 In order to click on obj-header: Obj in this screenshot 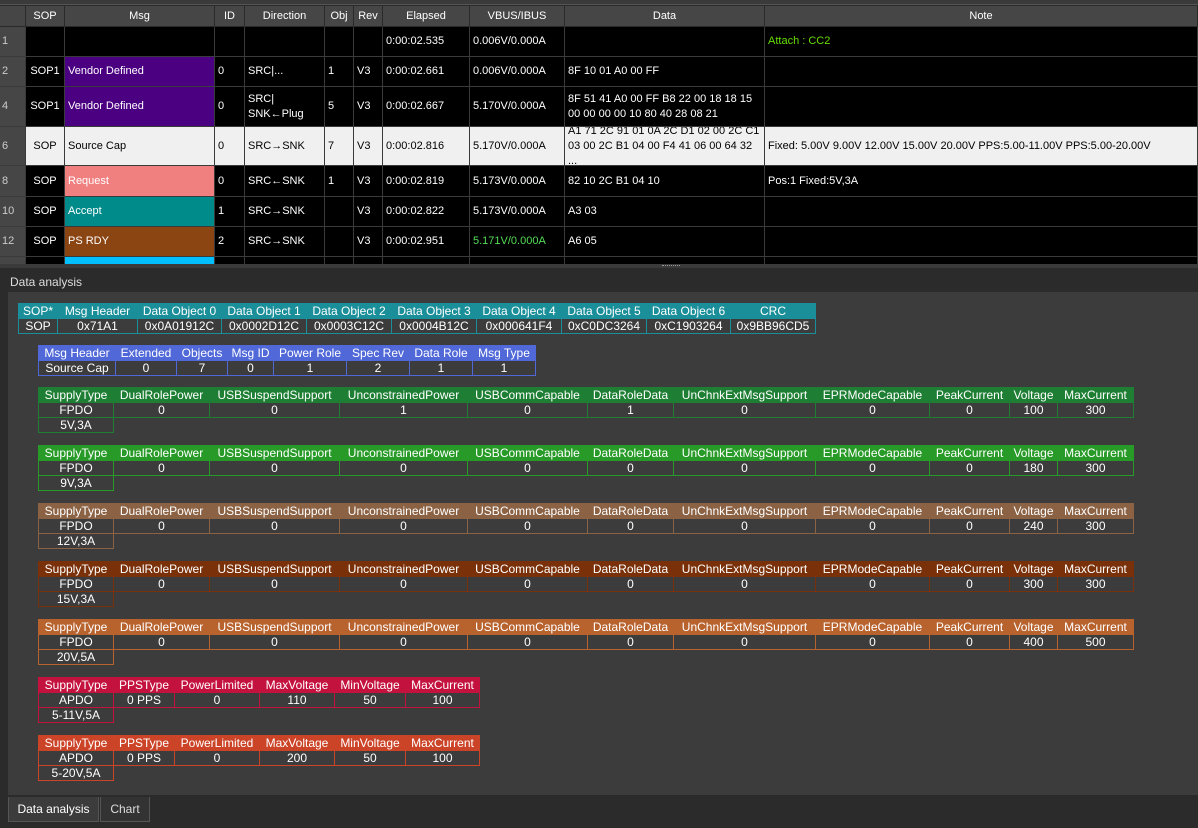, I will do `click(339, 16)`.